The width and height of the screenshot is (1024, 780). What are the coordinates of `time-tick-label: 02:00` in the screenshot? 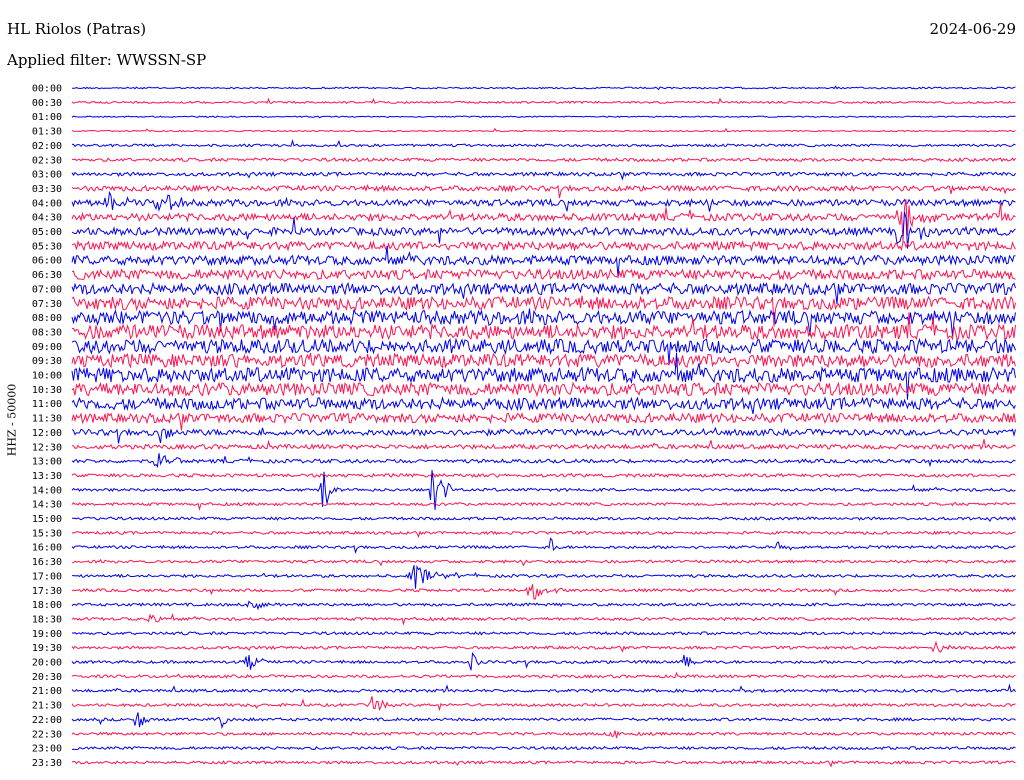 It's located at (47, 146).